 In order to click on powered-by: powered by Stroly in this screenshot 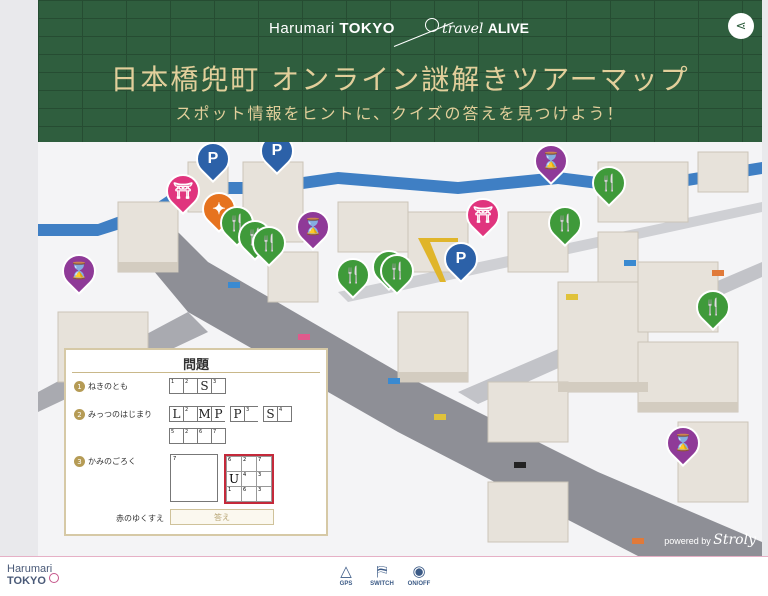, I will do `click(710, 540)`.